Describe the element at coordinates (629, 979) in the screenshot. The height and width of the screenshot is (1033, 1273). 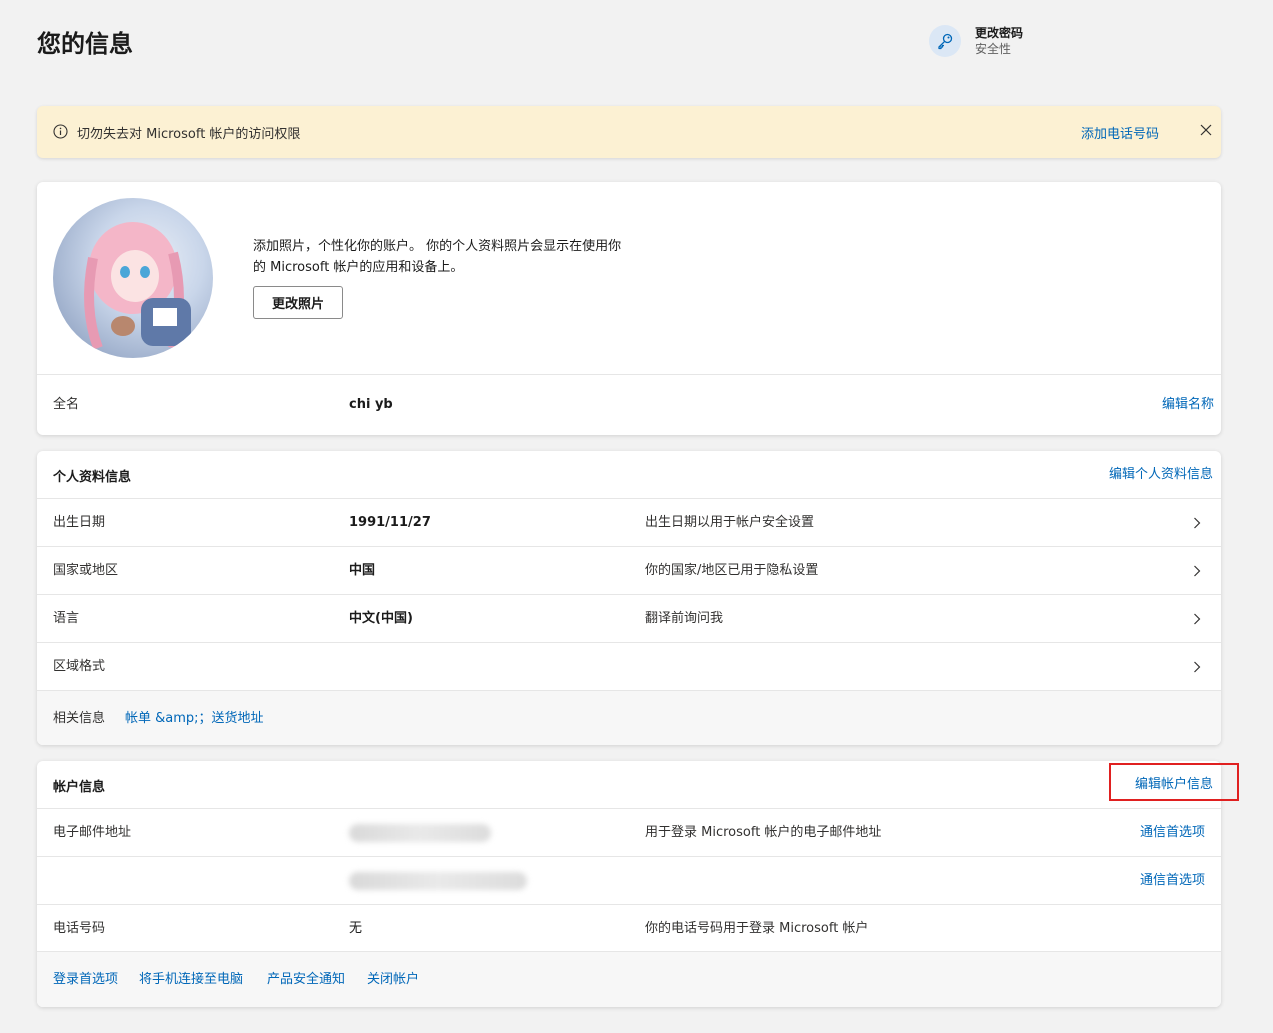
I see `account-links: 登录首选项 将手机连接至电脑 产品安全通知 关闭帐户` at that location.